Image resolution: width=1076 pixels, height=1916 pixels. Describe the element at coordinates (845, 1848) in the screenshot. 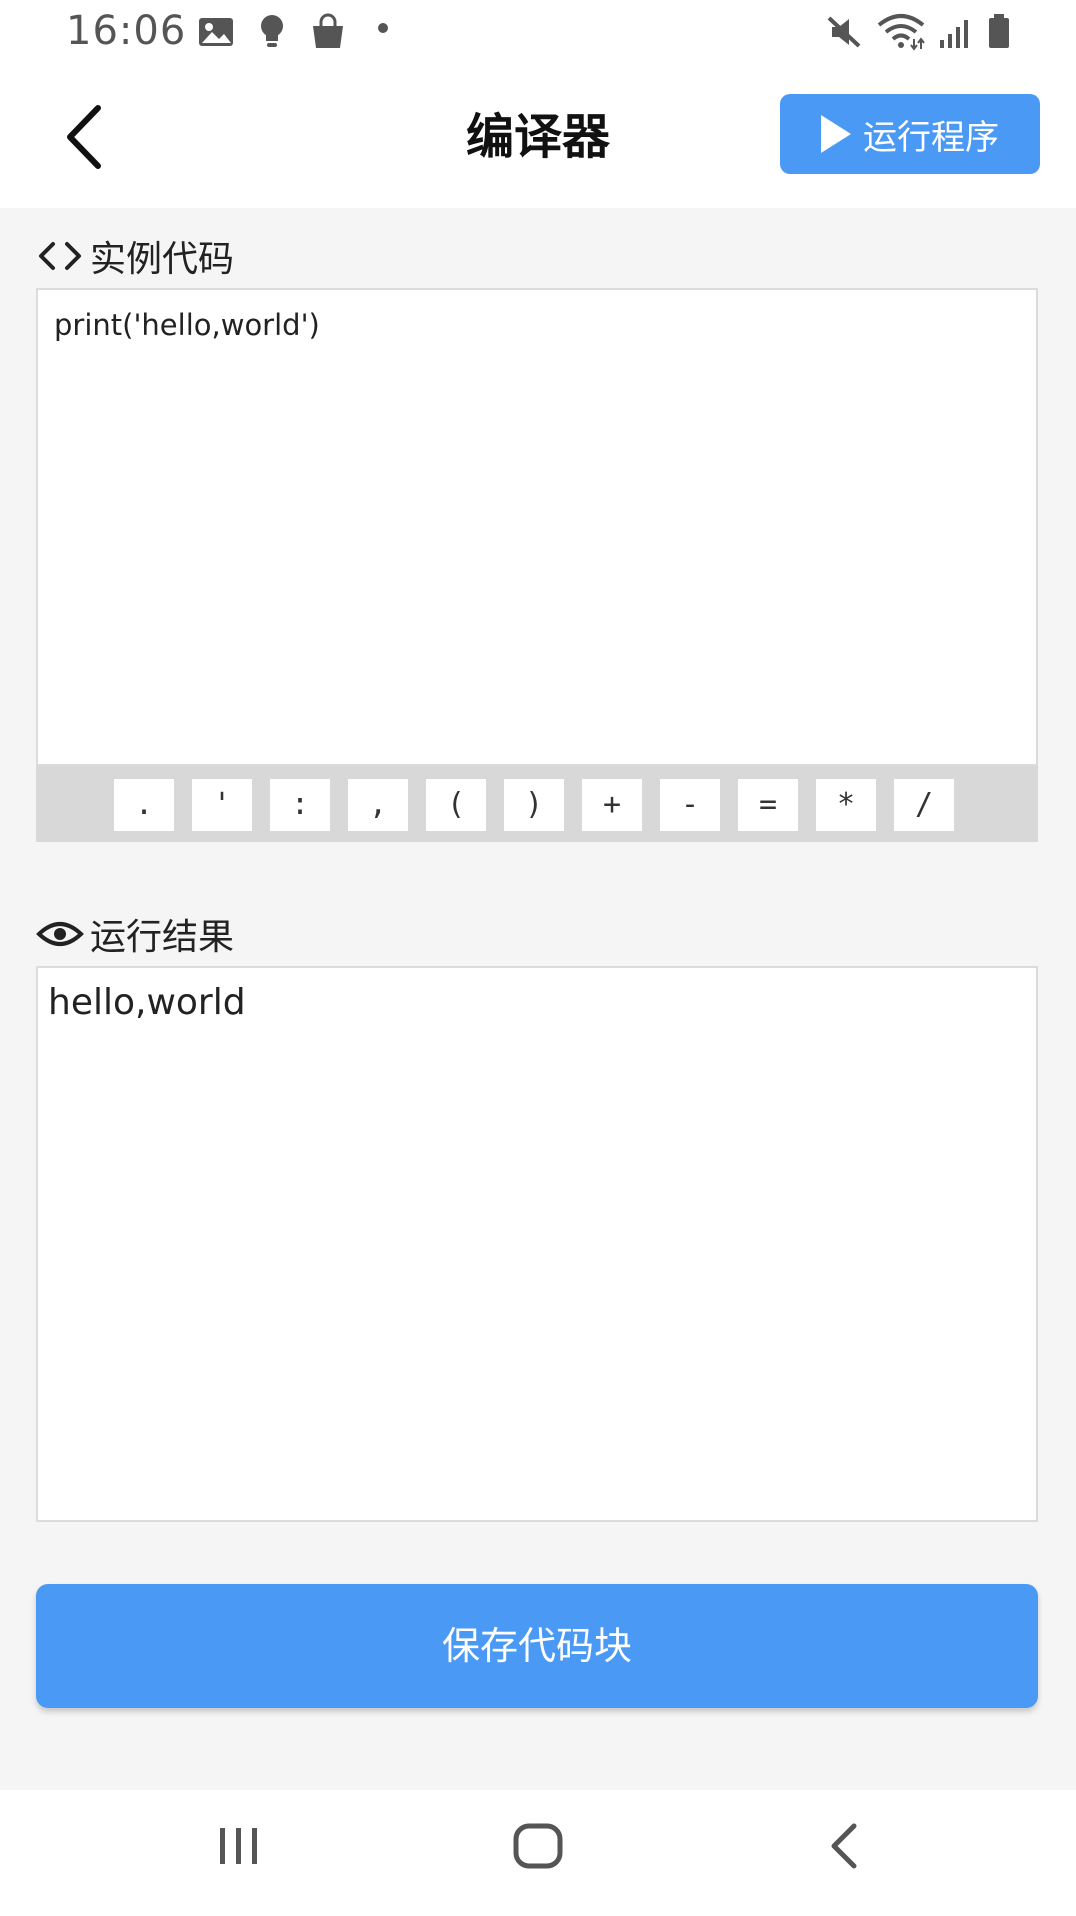

I see `back-icon` at that location.